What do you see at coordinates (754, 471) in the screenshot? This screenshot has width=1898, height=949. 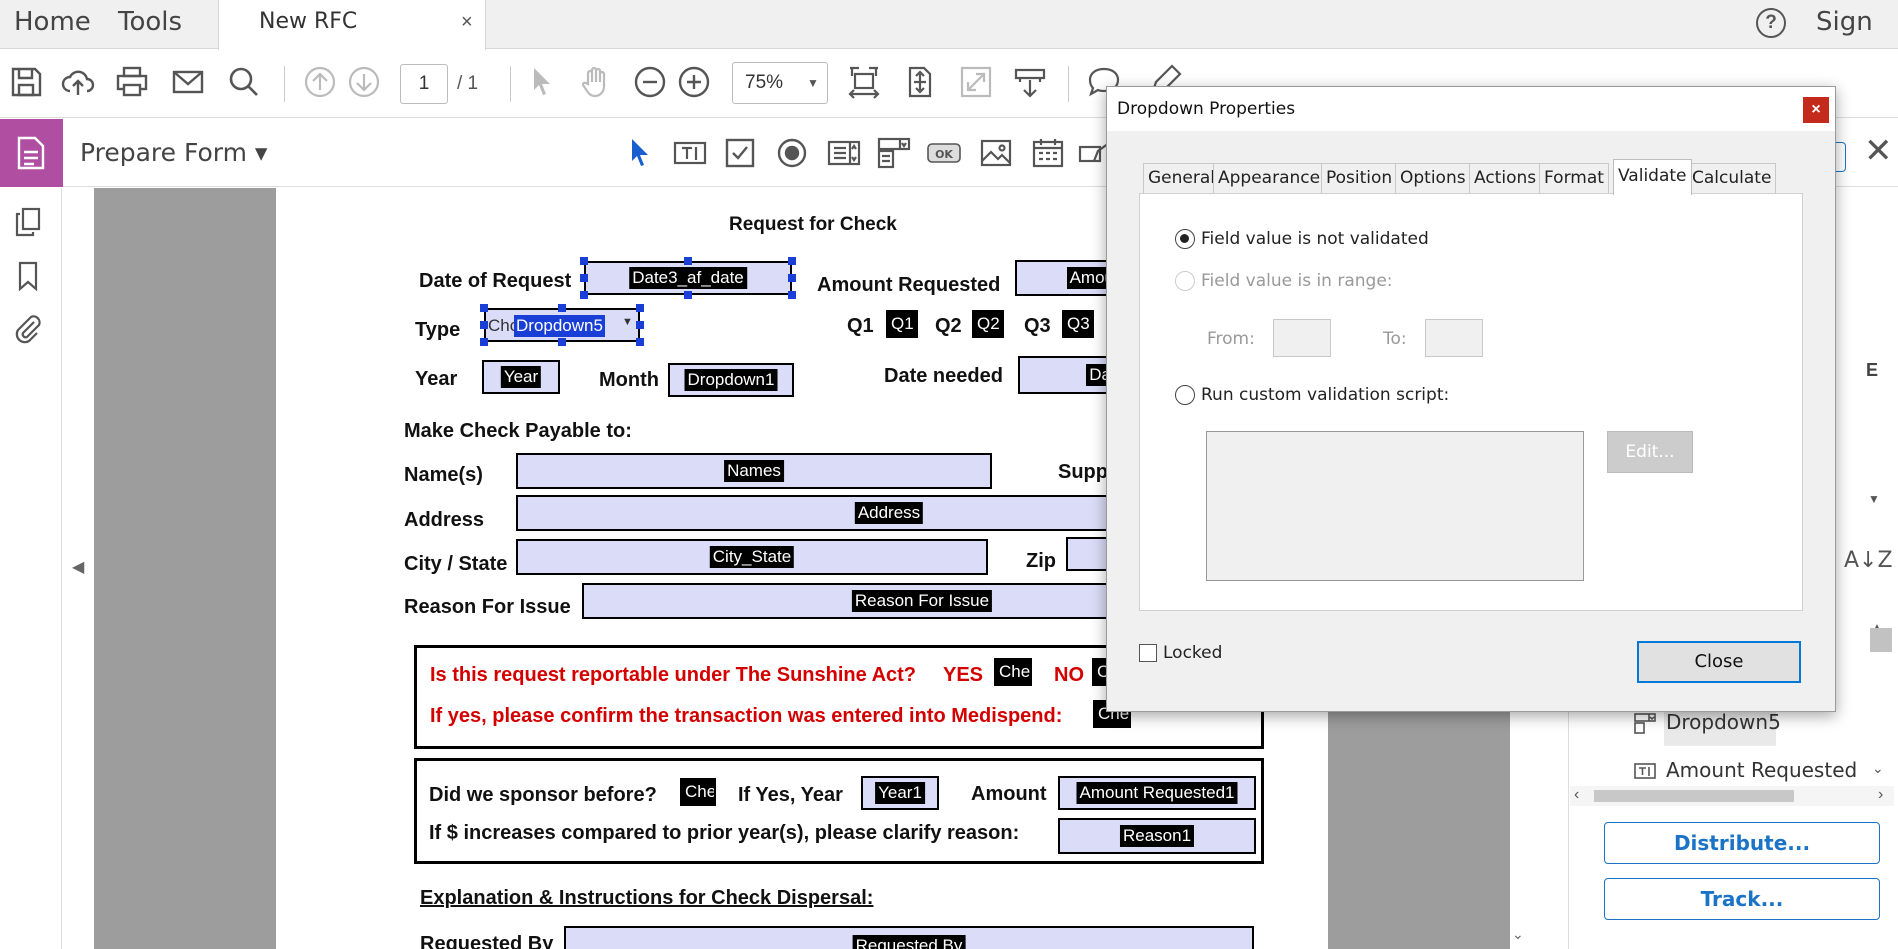 I see `names-field: Names` at bounding box center [754, 471].